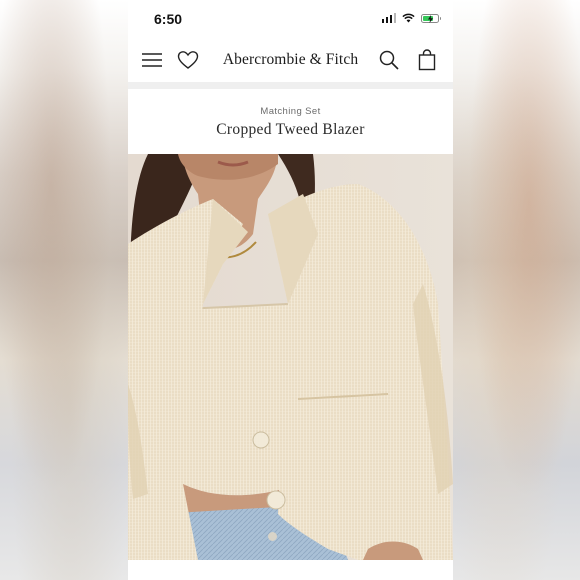 Image resolution: width=580 pixels, height=580 pixels. What do you see at coordinates (389, 60) in the screenshot?
I see `search-icon` at bounding box center [389, 60].